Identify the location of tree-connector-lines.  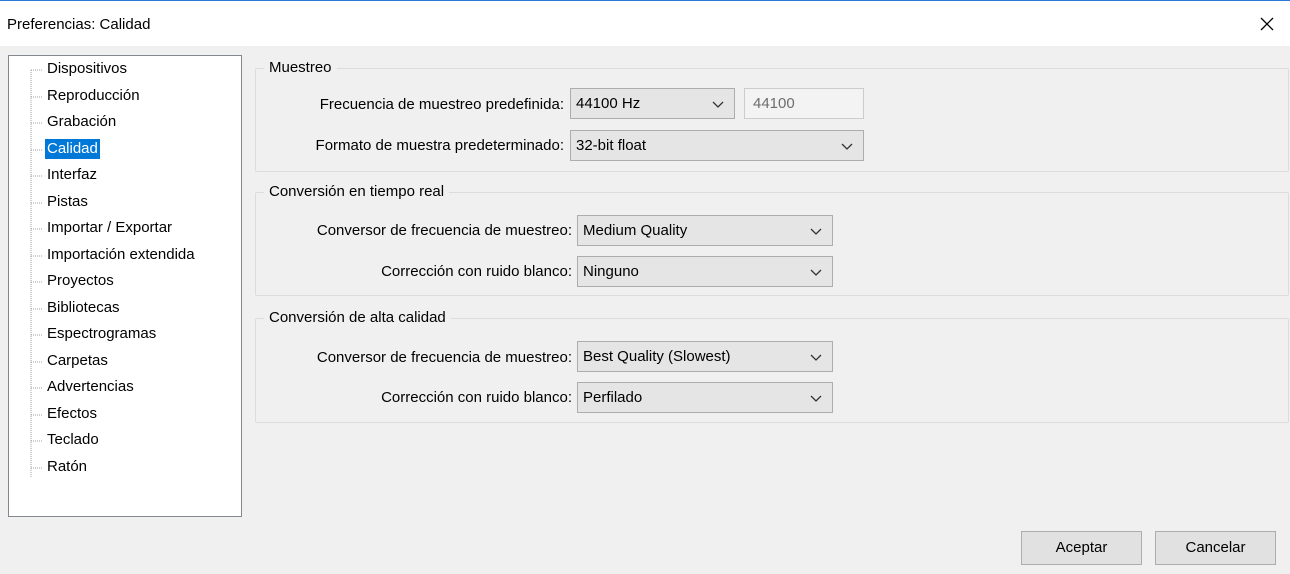
(36, 273).